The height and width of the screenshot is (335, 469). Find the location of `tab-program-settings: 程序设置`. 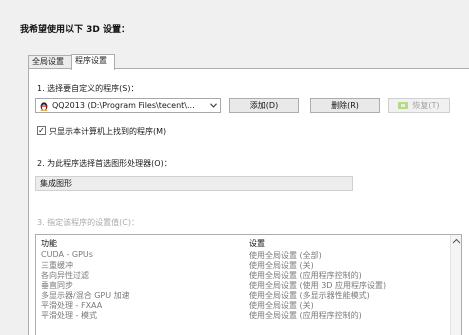

tab-program-settings: 程序设置 is located at coordinates (93, 62).